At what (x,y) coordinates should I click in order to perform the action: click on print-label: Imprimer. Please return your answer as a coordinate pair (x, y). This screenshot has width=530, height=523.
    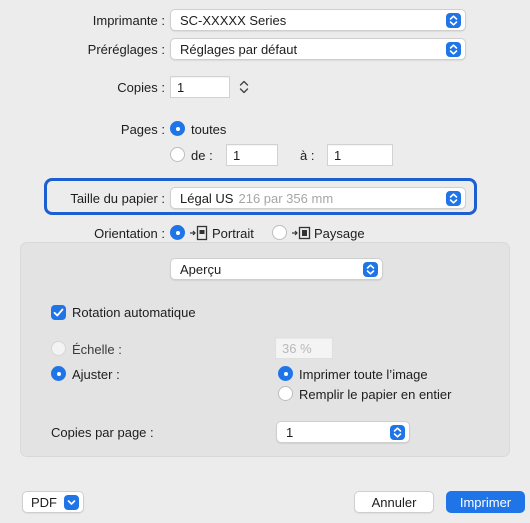
    Looking at the image, I should click on (485, 502).